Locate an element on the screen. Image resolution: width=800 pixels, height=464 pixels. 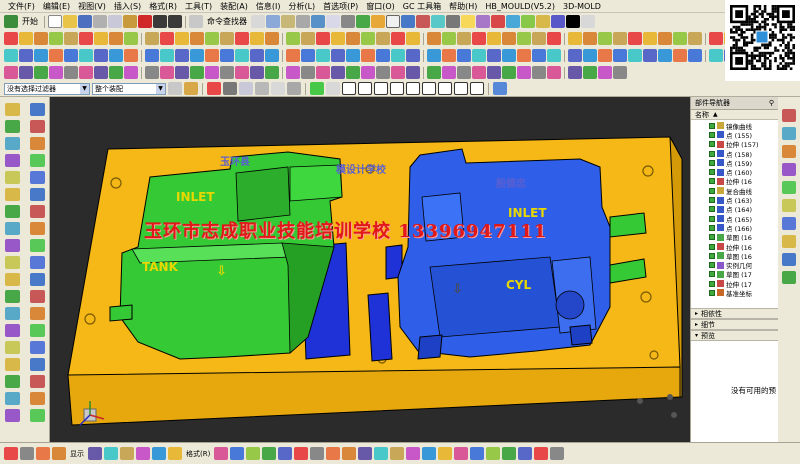
bottom-display-label: 显示 is located at coordinates (77, 454).